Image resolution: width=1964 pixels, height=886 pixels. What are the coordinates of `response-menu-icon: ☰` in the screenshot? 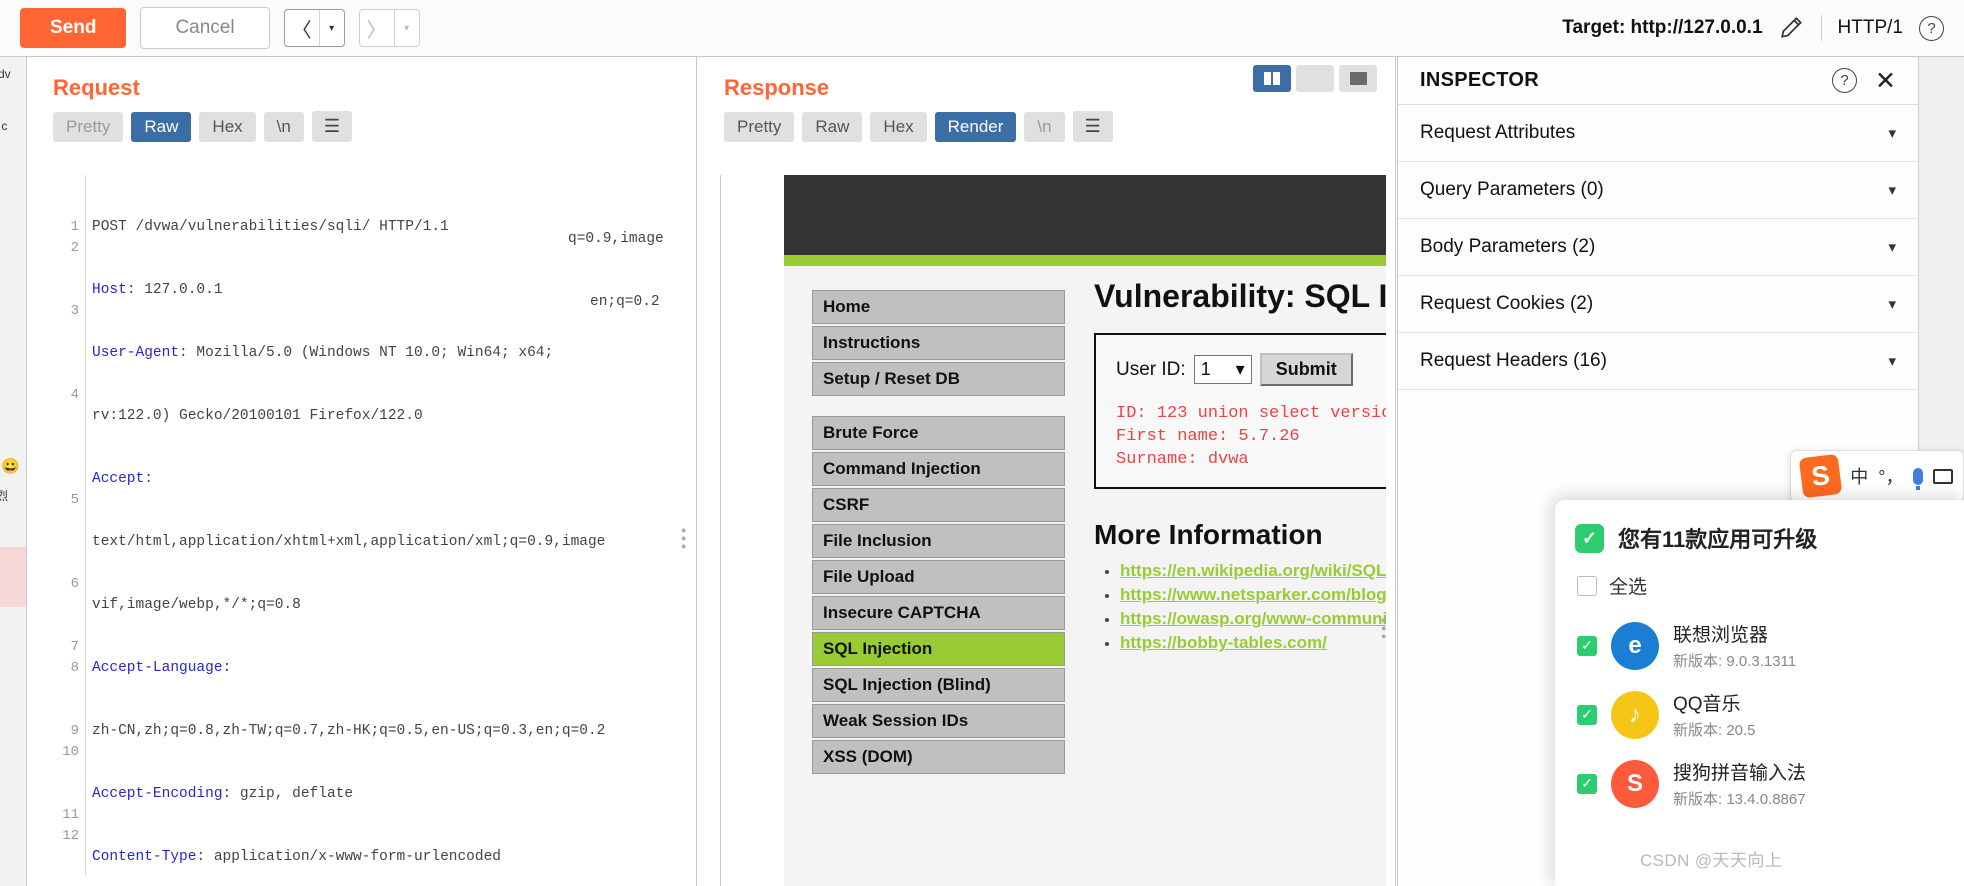 It's located at (1092, 126).